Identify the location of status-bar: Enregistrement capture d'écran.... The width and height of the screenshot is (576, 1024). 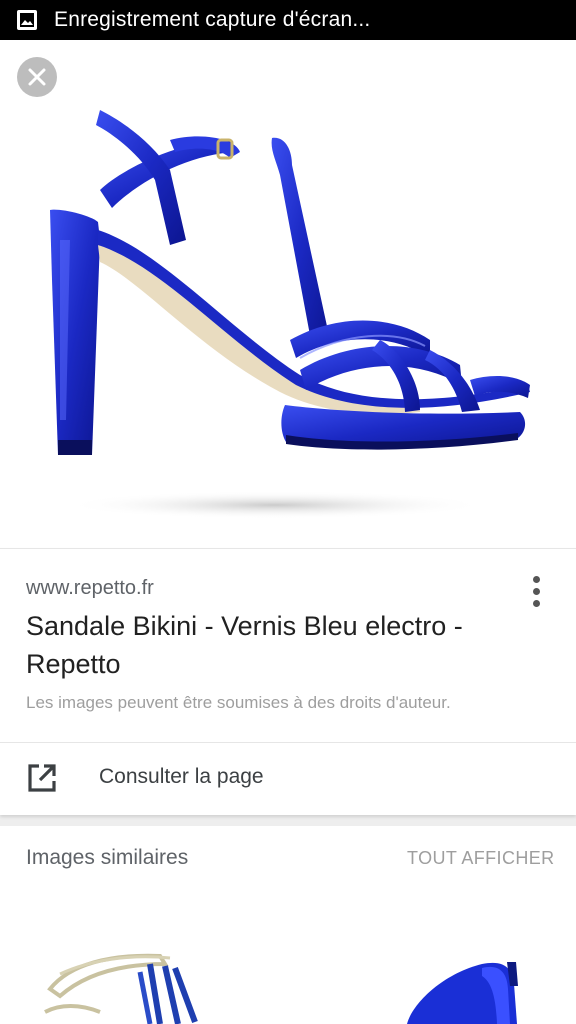
(288, 20).